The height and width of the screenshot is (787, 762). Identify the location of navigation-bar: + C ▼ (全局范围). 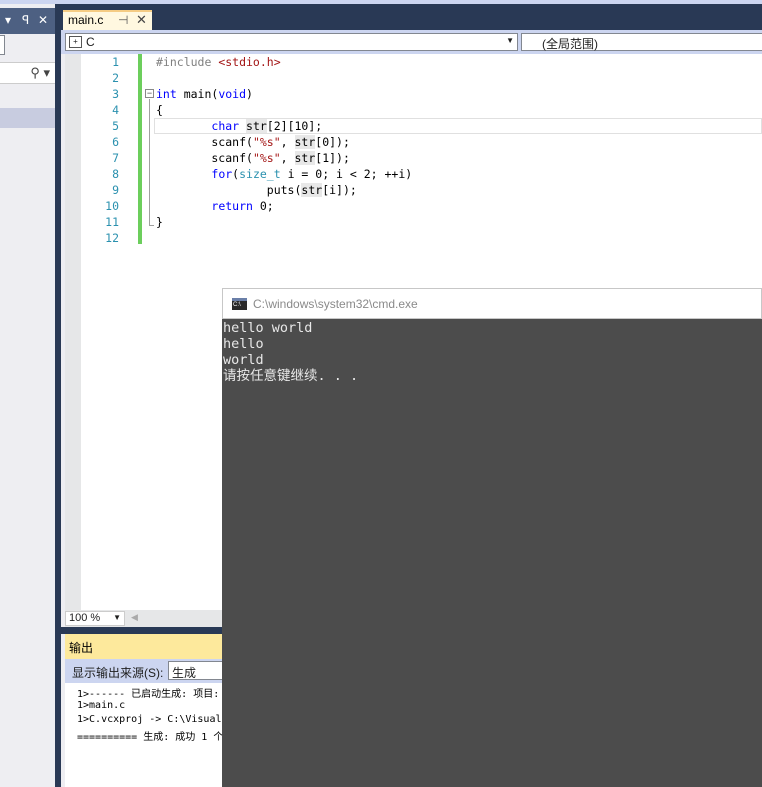
(411, 42).